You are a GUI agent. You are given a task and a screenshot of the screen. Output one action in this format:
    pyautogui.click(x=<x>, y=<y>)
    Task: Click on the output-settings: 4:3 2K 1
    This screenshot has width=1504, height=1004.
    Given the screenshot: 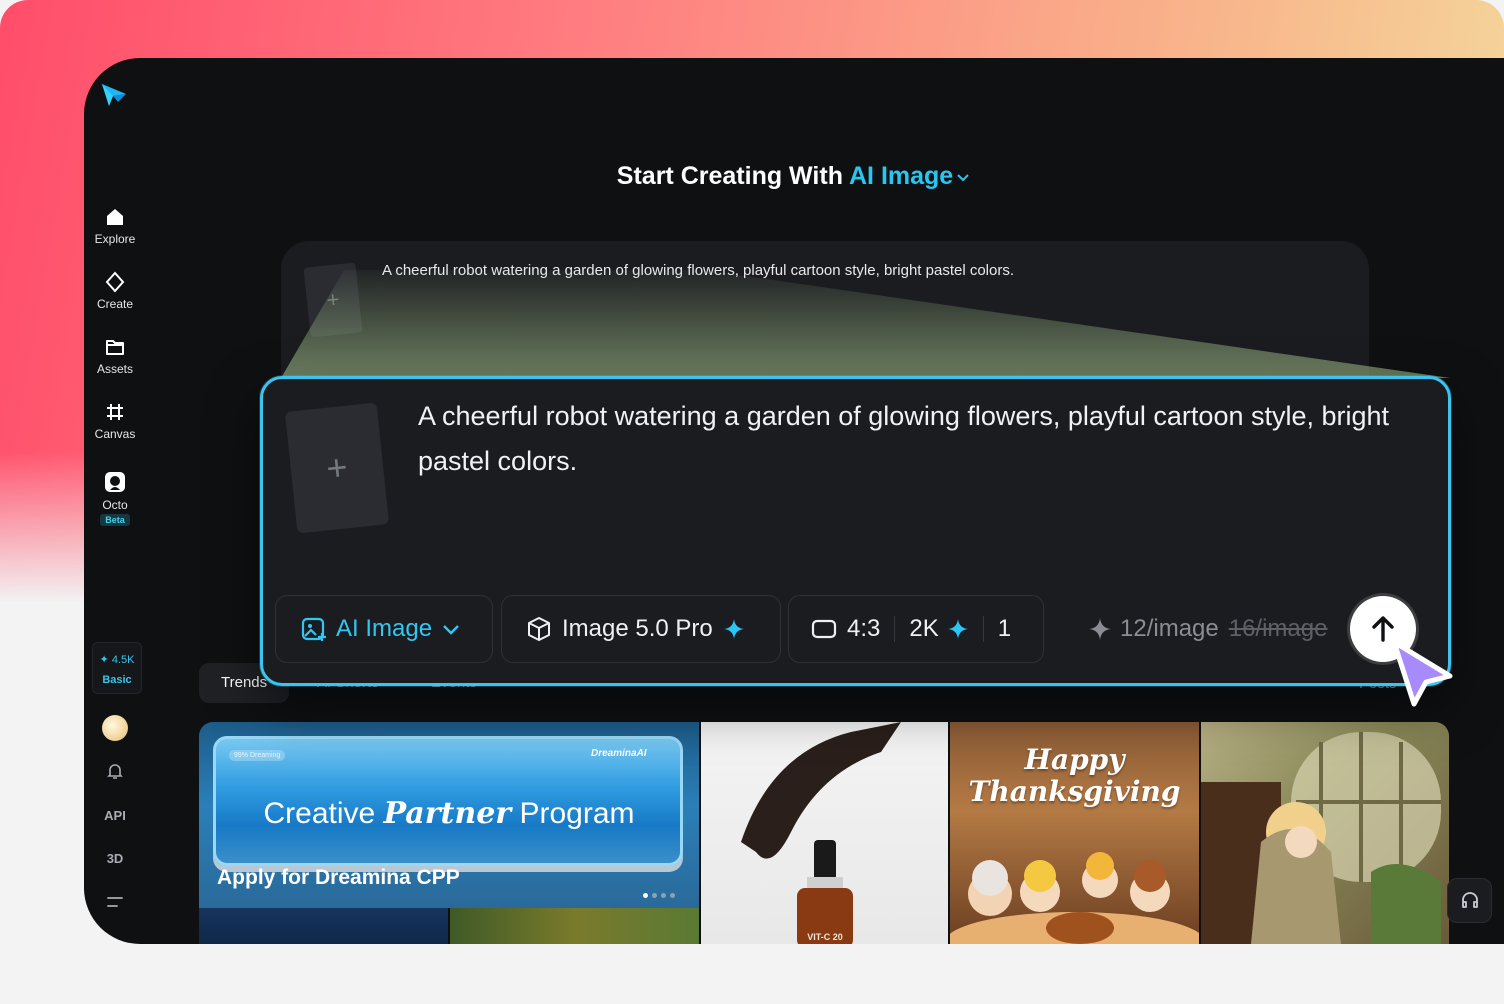 What is the action you would take?
    pyautogui.click(x=916, y=629)
    